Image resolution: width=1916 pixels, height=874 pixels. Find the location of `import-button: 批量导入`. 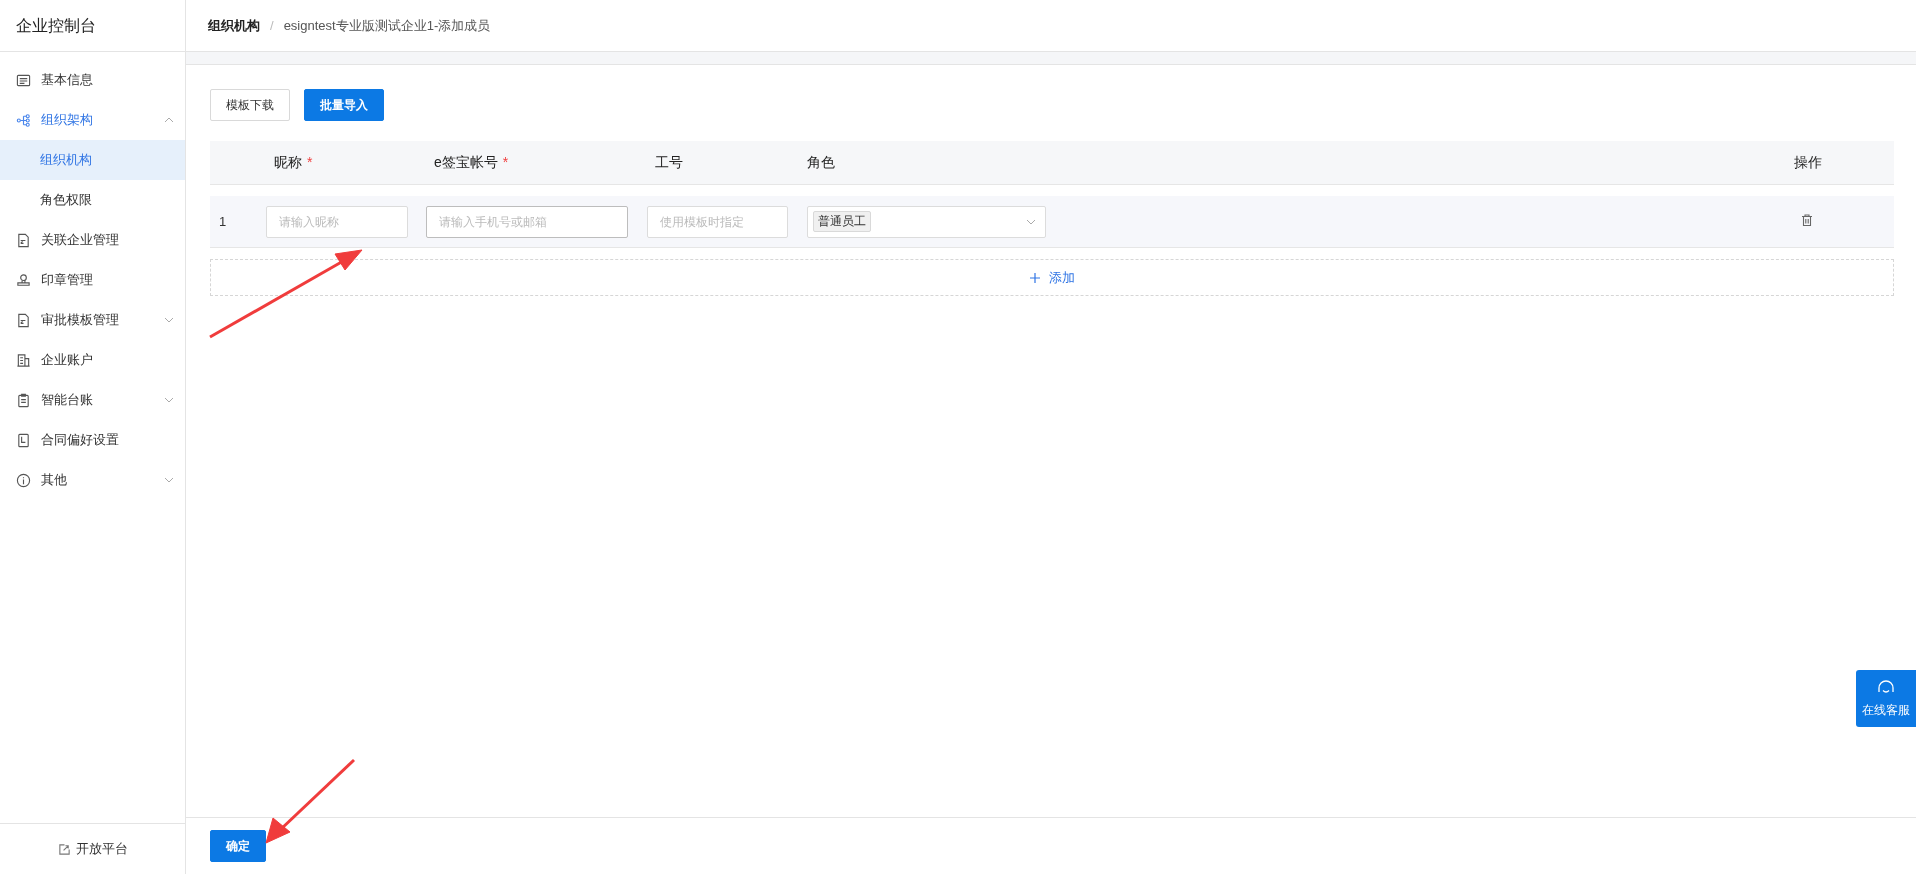

import-button: 批量导入 is located at coordinates (344, 105).